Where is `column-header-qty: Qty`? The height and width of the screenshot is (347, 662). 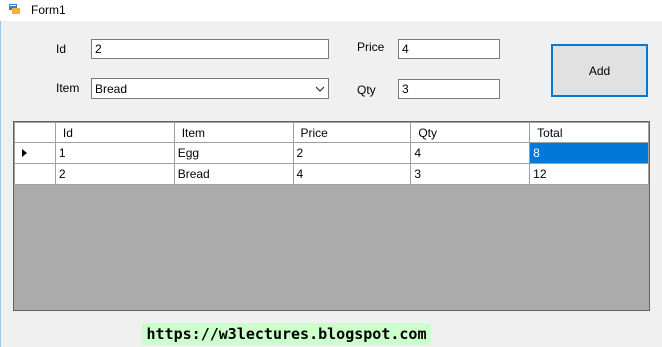 column-header-qty: Qty is located at coordinates (470, 132).